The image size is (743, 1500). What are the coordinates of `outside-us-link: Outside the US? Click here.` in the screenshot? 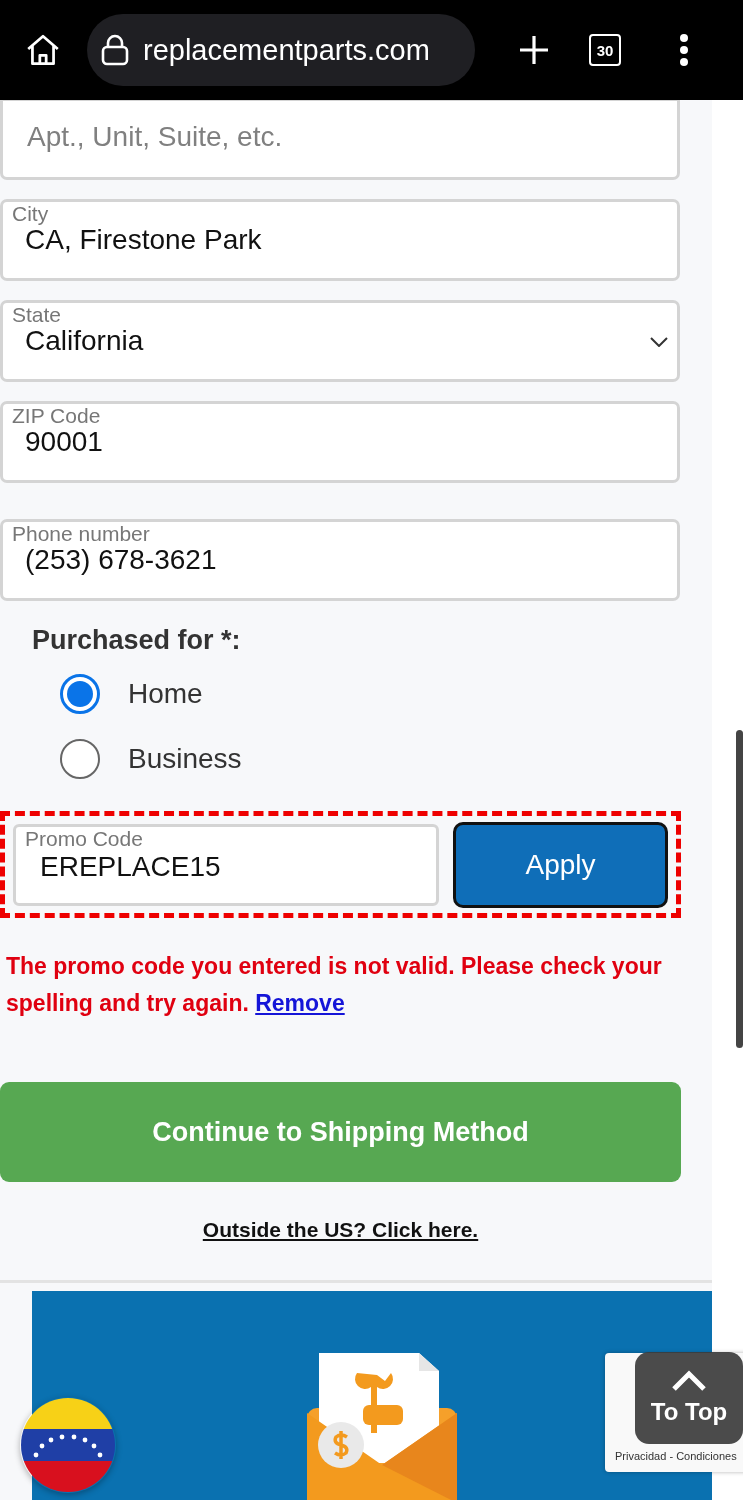 It's located at (340, 1229).